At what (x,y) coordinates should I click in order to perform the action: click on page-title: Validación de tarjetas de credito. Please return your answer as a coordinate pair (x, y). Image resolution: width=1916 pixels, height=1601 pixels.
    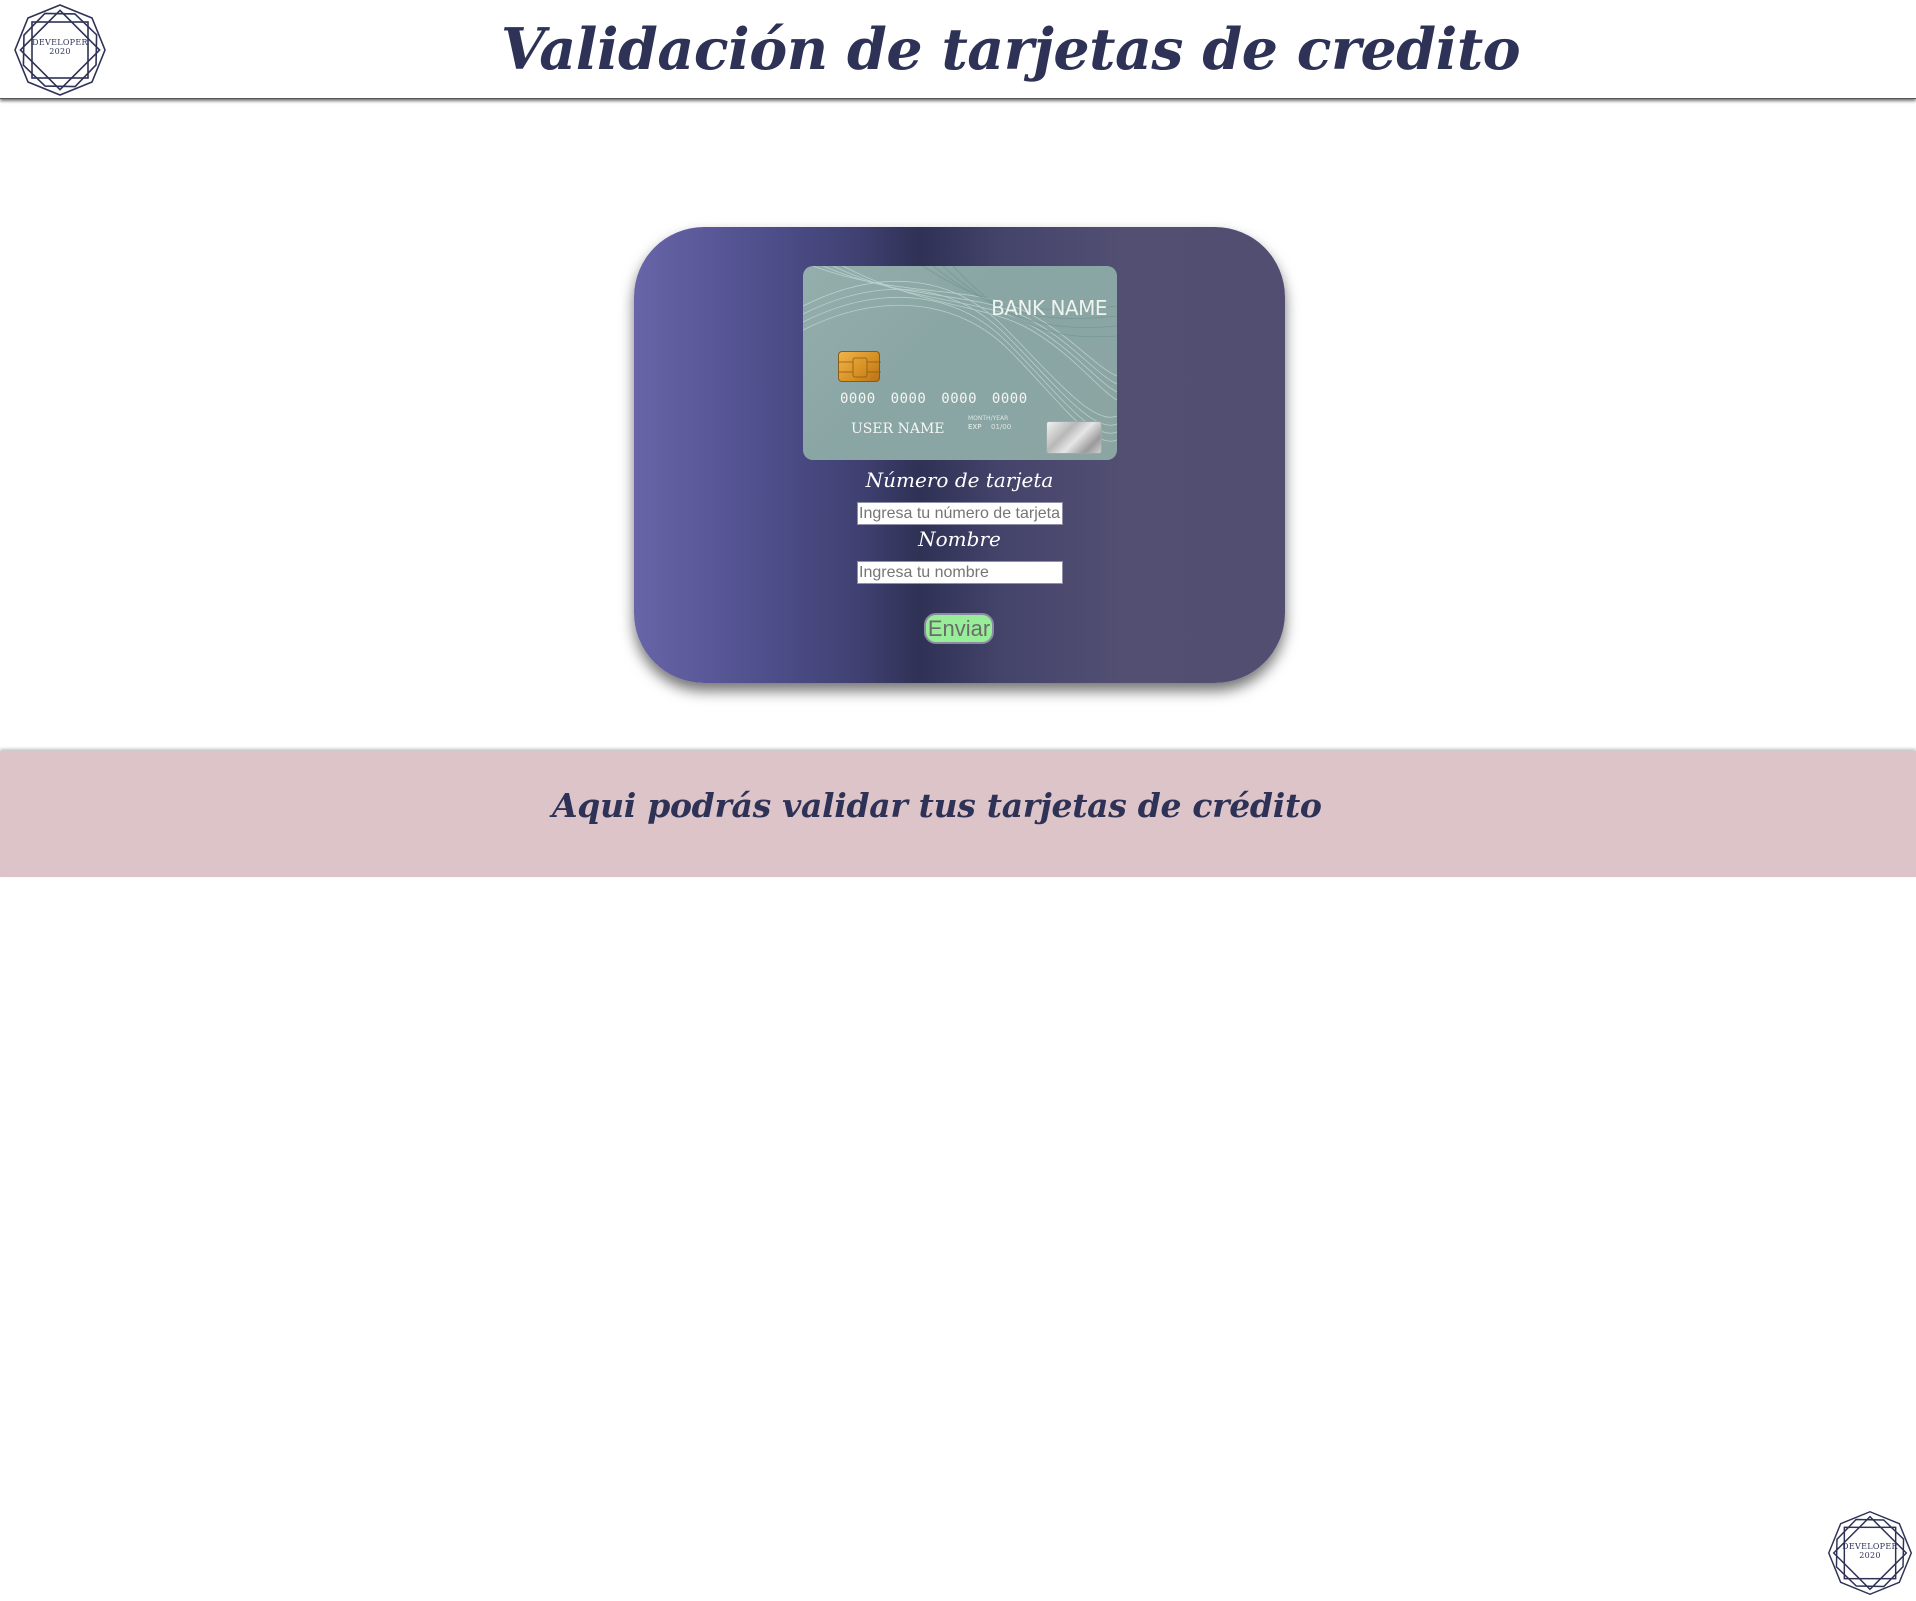
    Looking at the image, I should click on (1010, 49).